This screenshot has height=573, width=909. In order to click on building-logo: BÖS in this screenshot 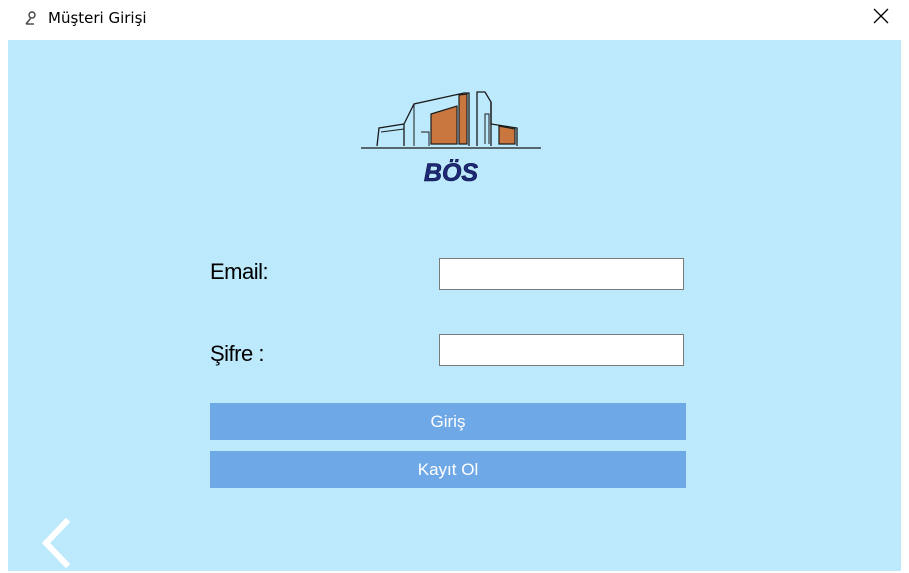, I will do `click(451, 139)`.